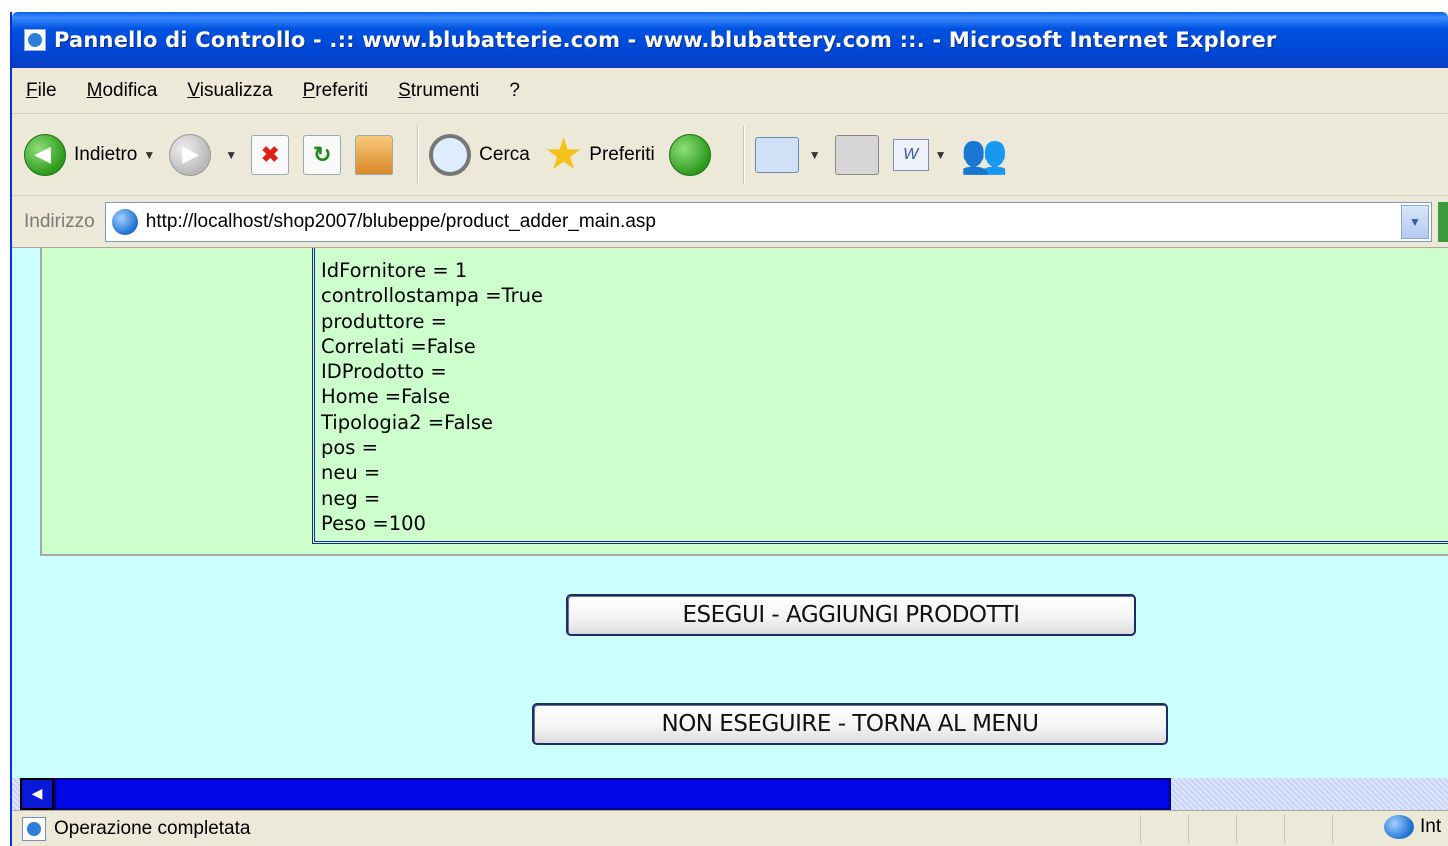 The height and width of the screenshot is (846, 1448). I want to click on execute-add-products-button: ESEGUI - AGGIUNGI PRODOTTI, so click(851, 615).